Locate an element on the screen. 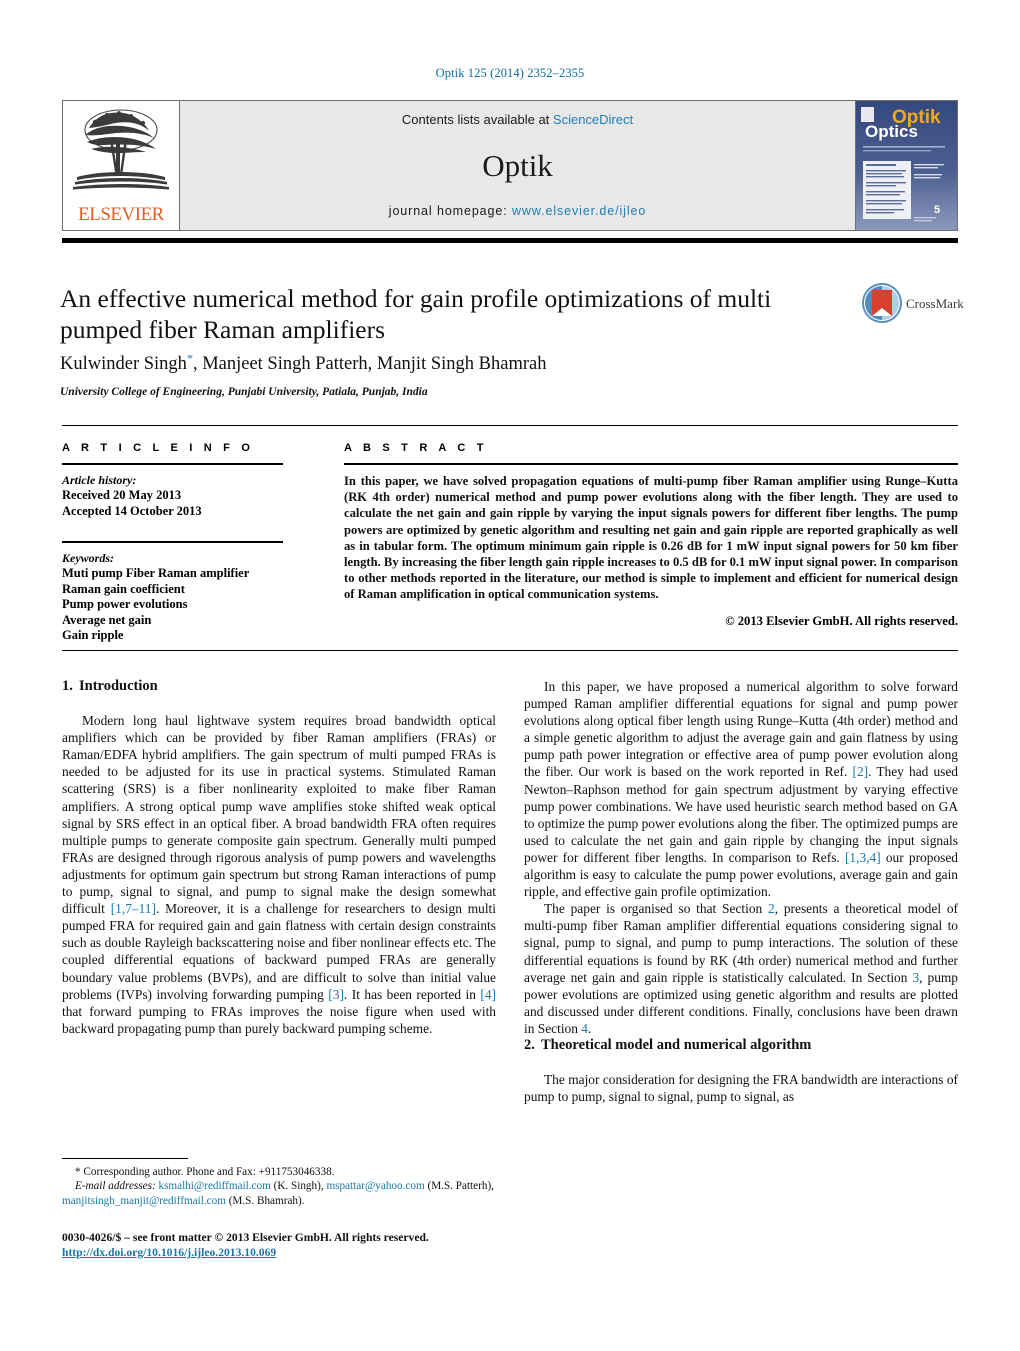 The width and height of the screenshot is (1020, 1351). section-number: 1. is located at coordinates (67, 686).